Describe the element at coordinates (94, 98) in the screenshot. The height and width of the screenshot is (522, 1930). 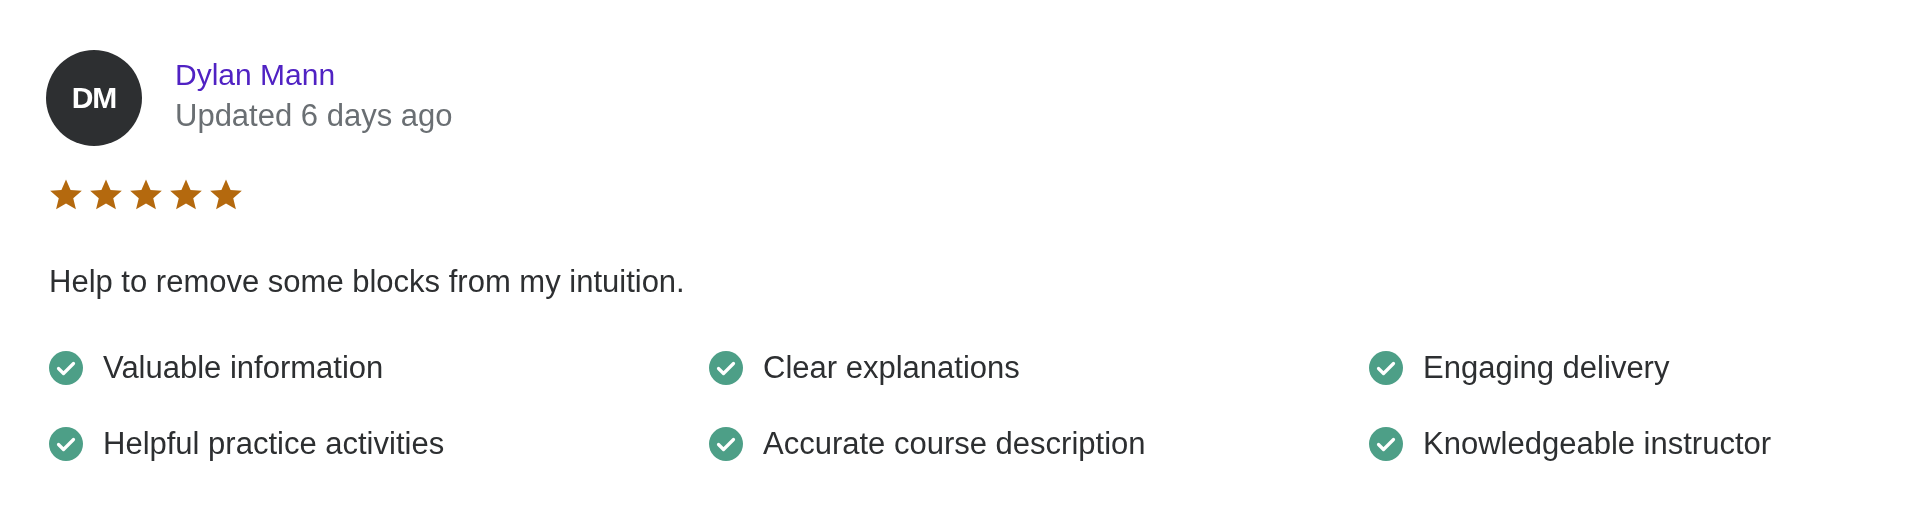
I see `avatar: DM` at that location.